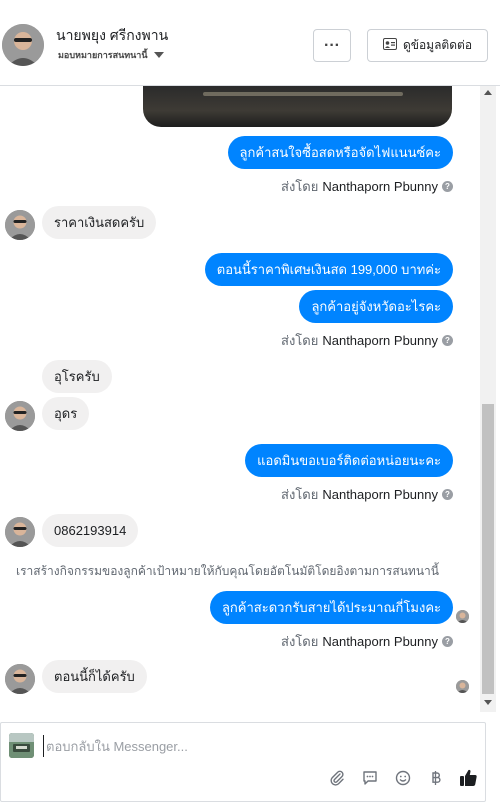  What do you see at coordinates (488, 92) in the screenshot?
I see `scroll-up-arrow-icon` at bounding box center [488, 92].